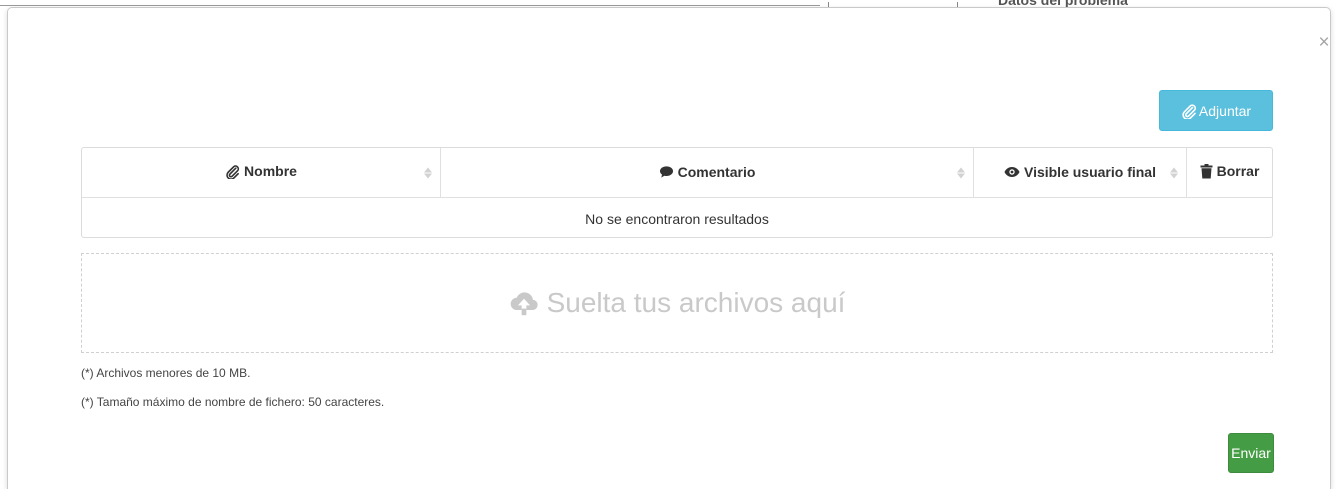  I want to click on cloud-upload-icon, so click(524, 303).